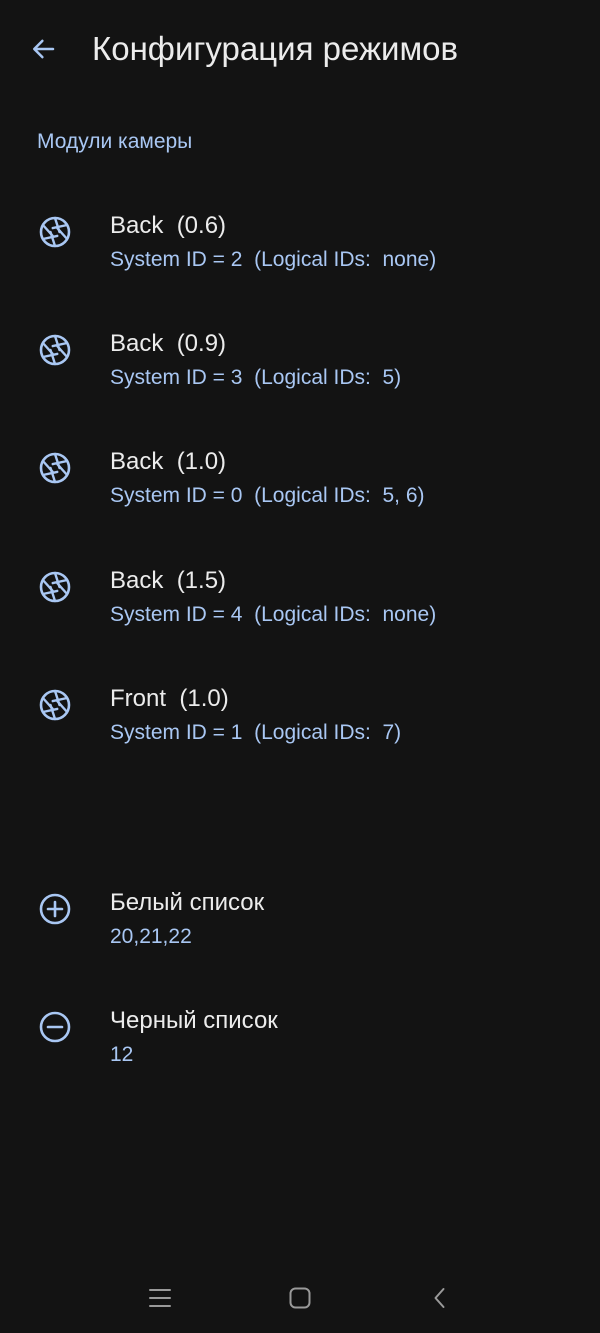  I want to click on blacklist-label: Черный список, so click(194, 1020).